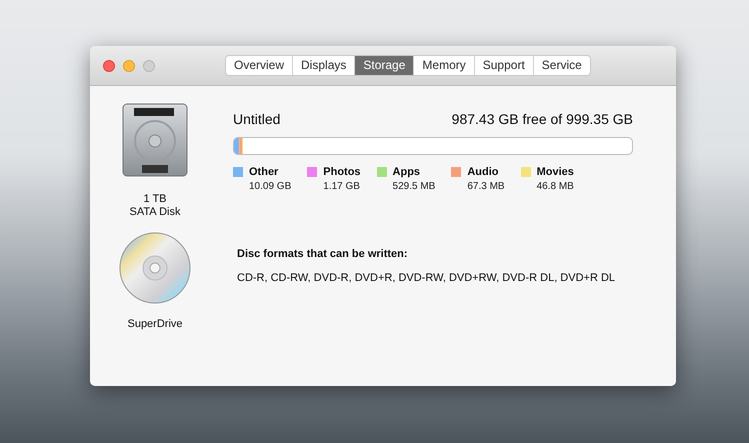 Image resolution: width=749 pixels, height=443 pixels. I want to click on legend-label: Movies, so click(555, 172).